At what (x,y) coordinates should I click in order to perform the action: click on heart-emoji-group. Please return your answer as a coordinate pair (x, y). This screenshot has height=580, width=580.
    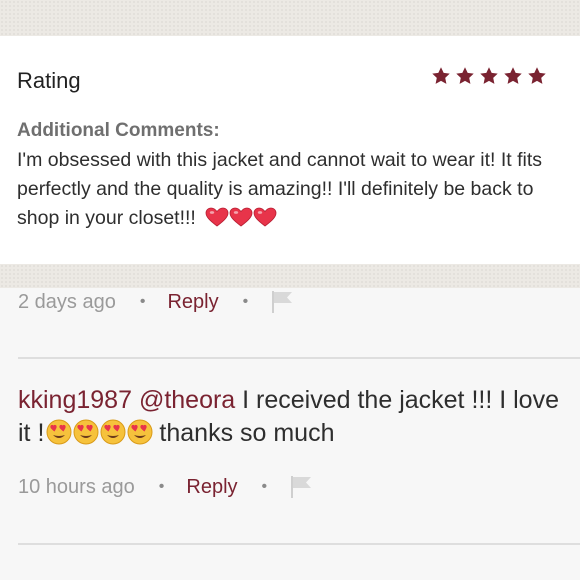
    Looking at the image, I should click on (241, 217).